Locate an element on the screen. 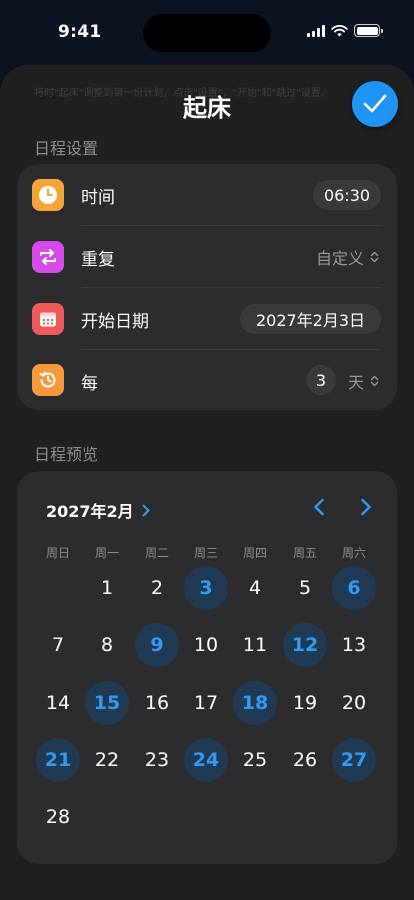 The width and height of the screenshot is (414, 900). month-title: 2027年2月 is located at coordinates (90, 511).